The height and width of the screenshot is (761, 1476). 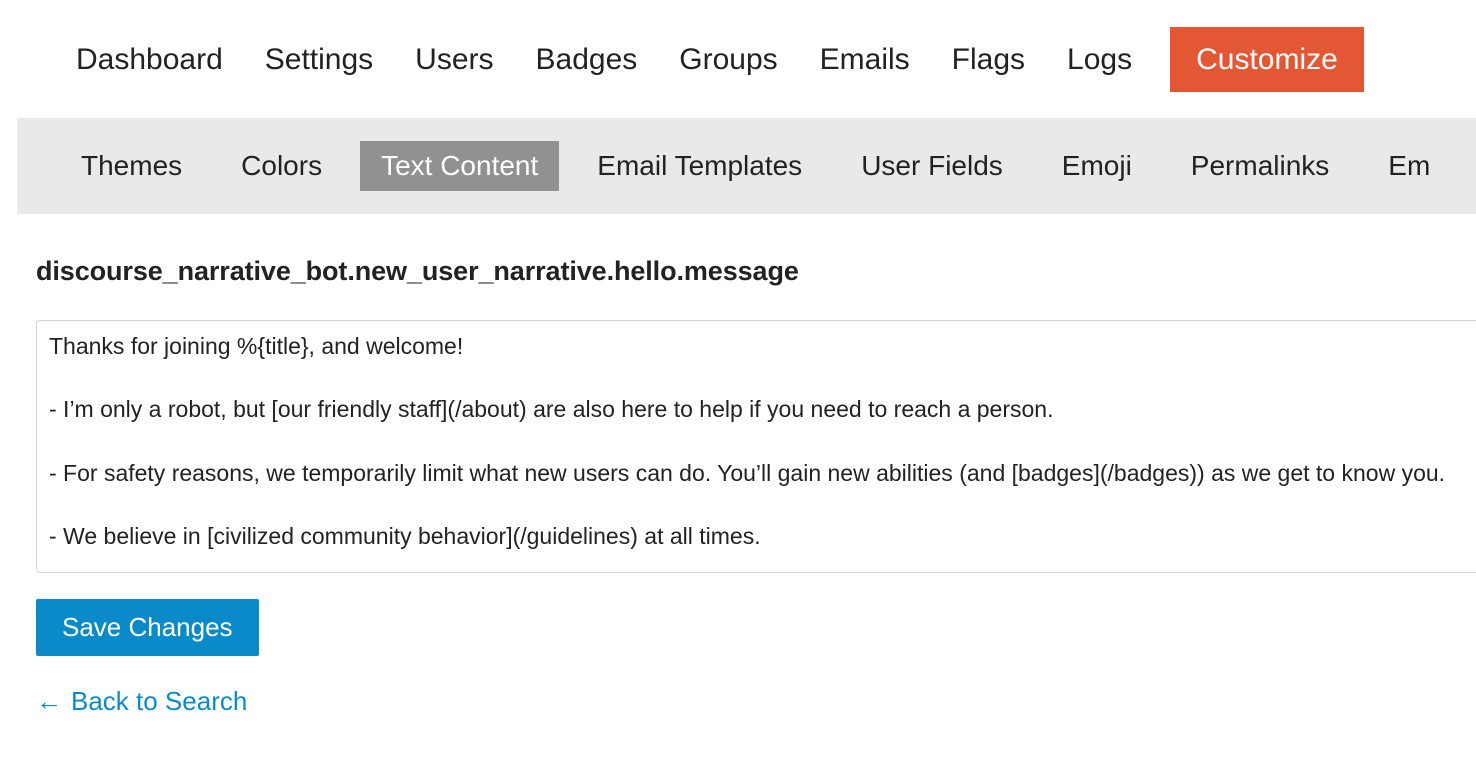 I want to click on back-to-search-label: Back to Search, so click(x=159, y=701).